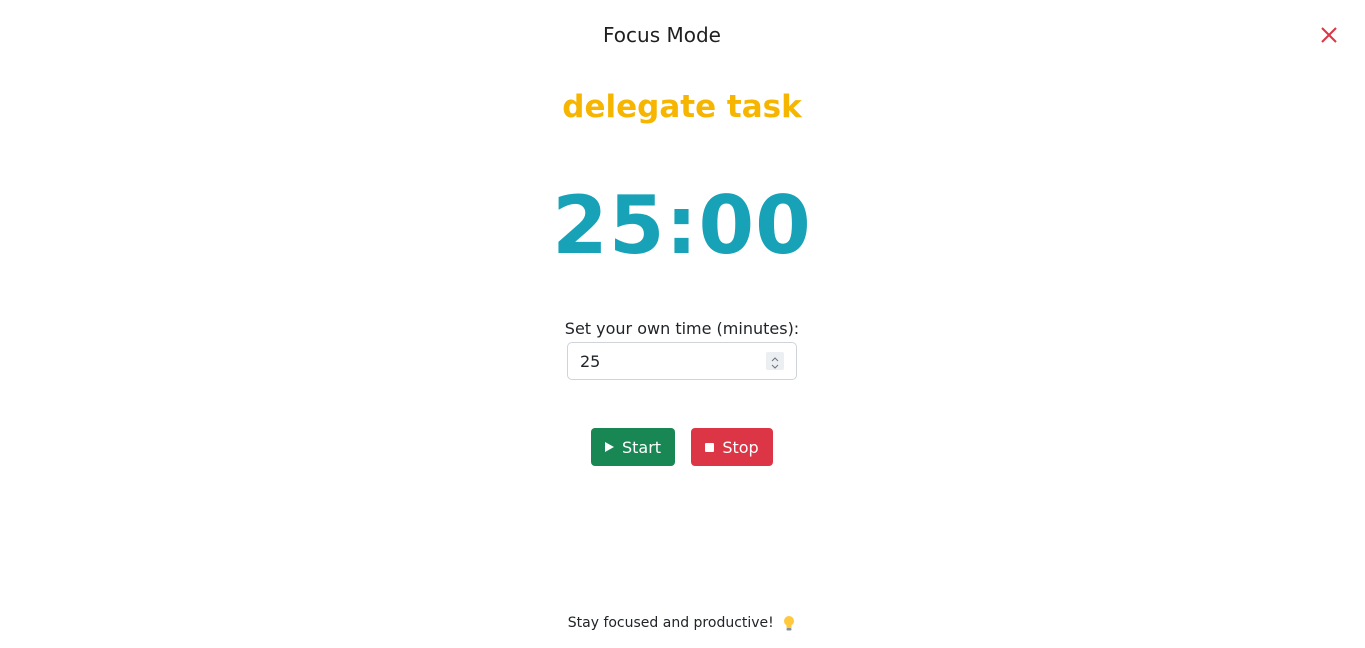  I want to click on custom-time-label: Set your own time (minutes):, so click(682, 328).